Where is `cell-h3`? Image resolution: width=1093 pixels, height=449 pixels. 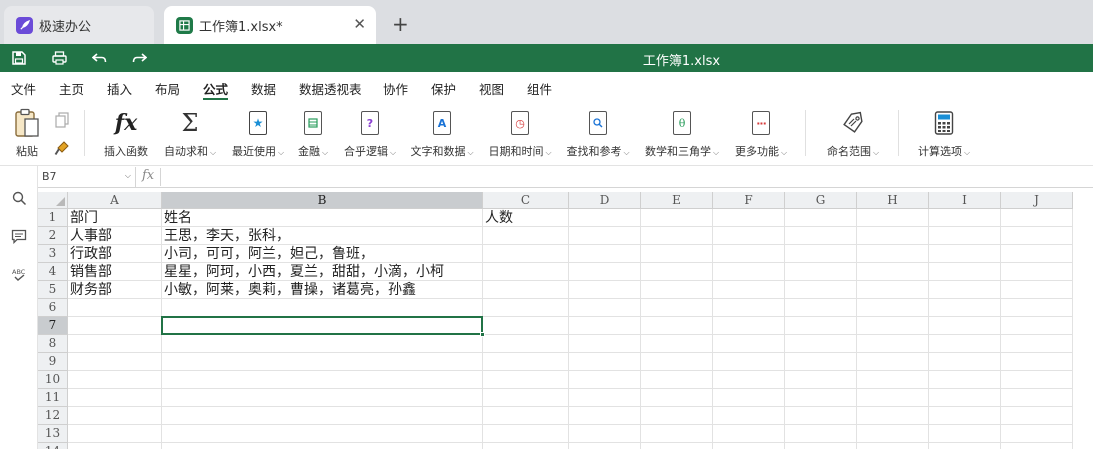 cell-h3 is located at coordinates (893, 254).